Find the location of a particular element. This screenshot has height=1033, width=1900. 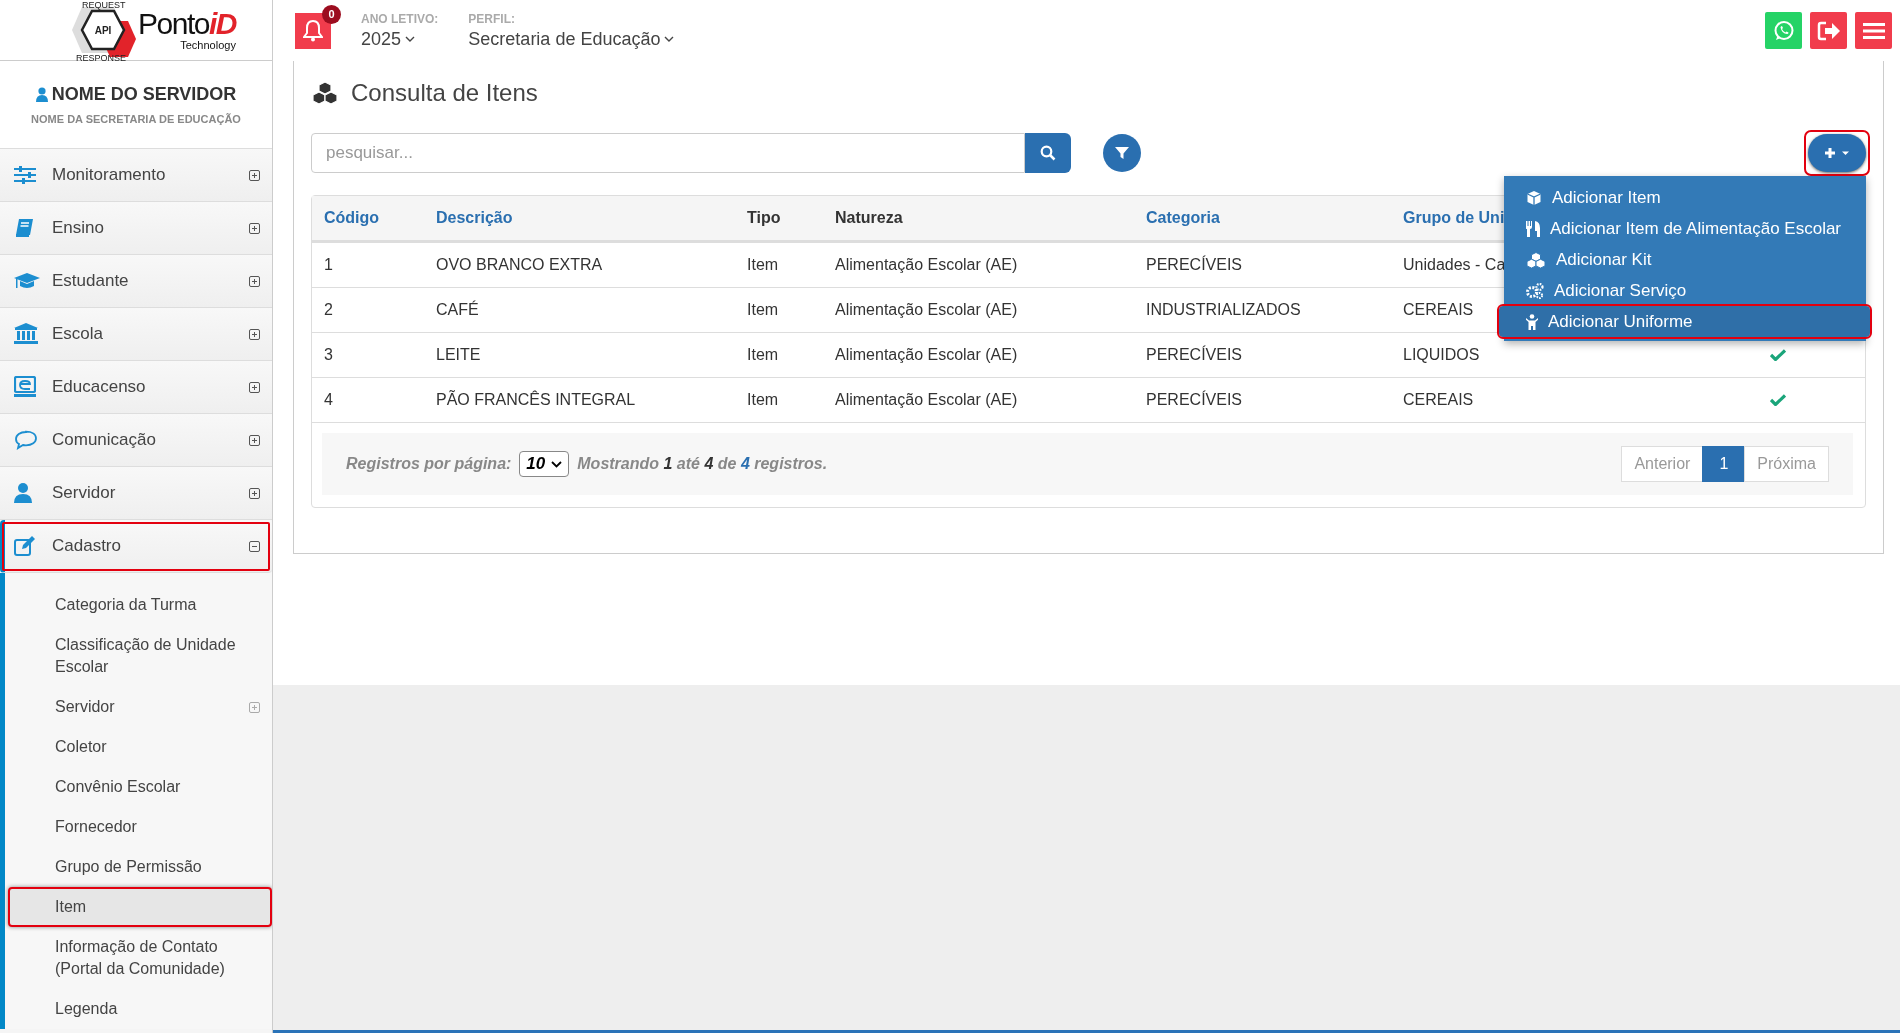

whatsapp-icon is located at coordinates (1783, 30).